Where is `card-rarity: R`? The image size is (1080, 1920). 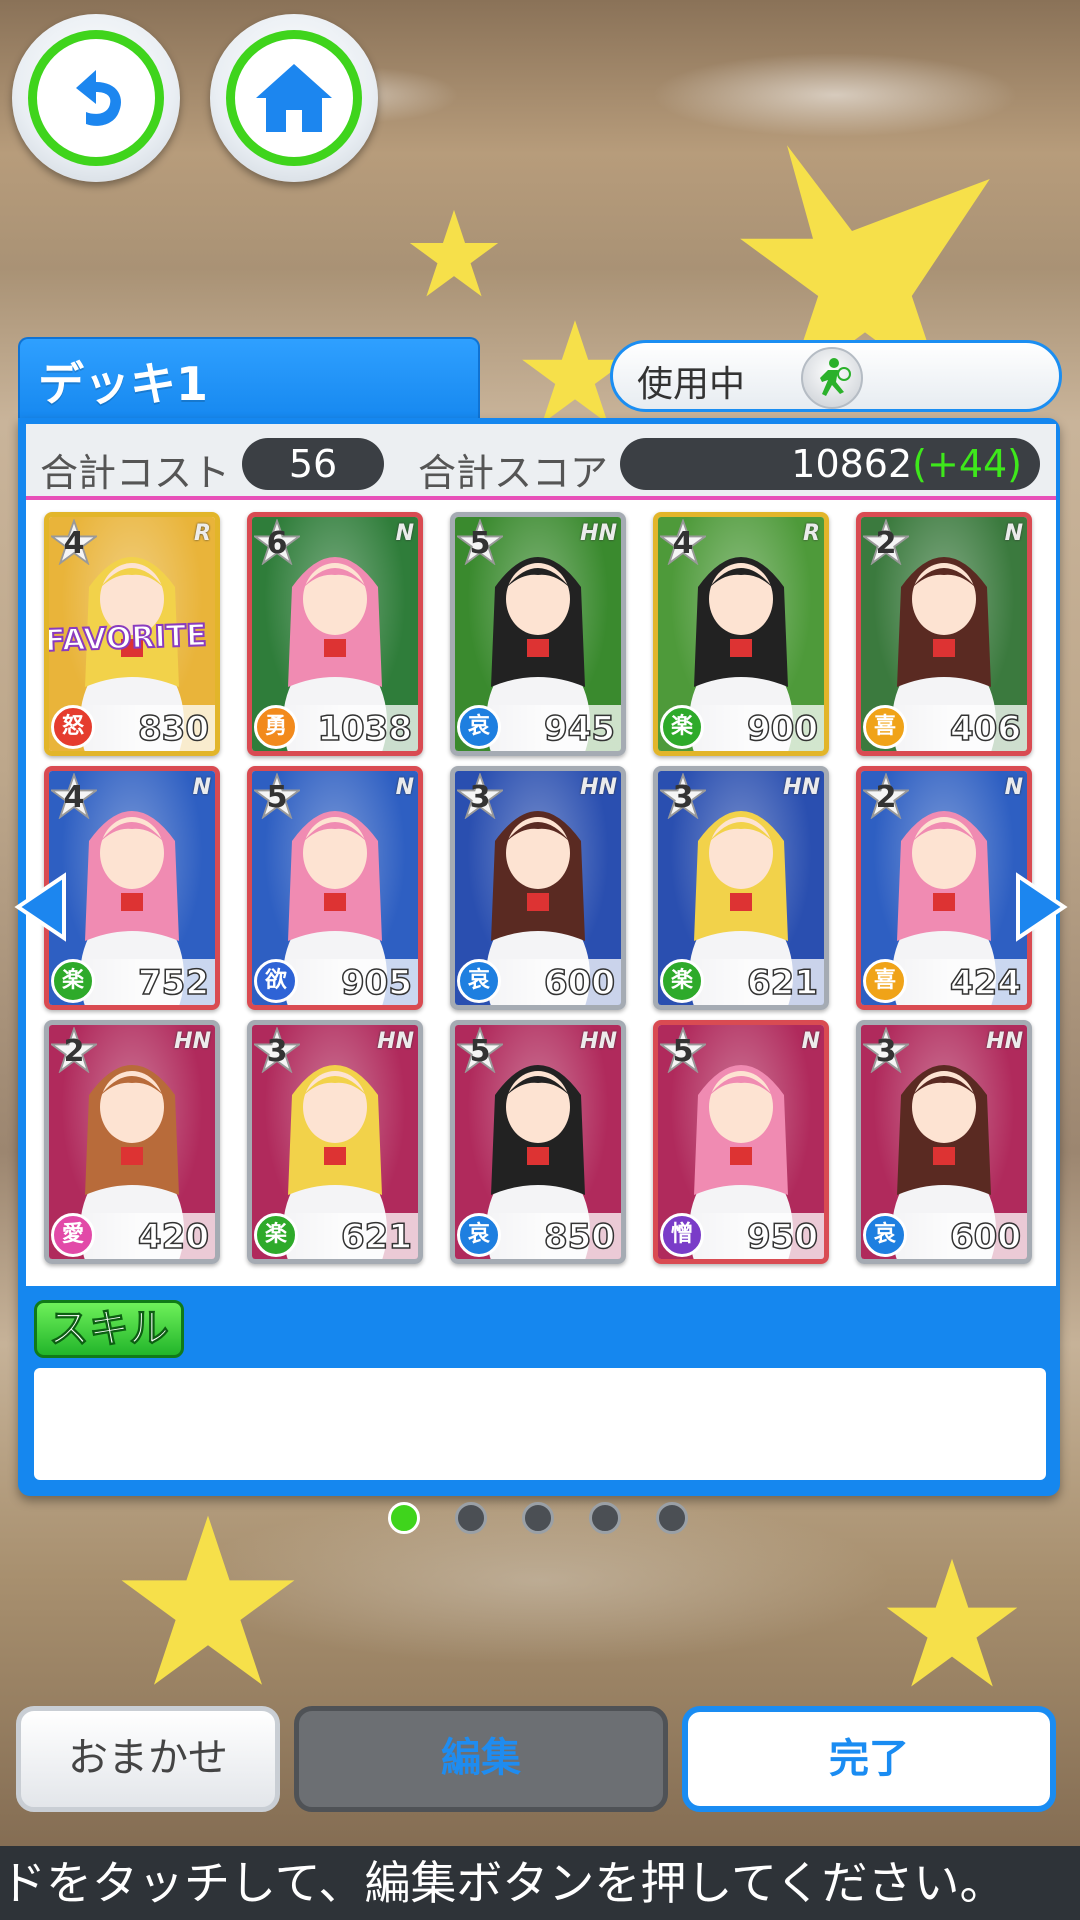
card-rarity: R is located at coordinates (202, 533).